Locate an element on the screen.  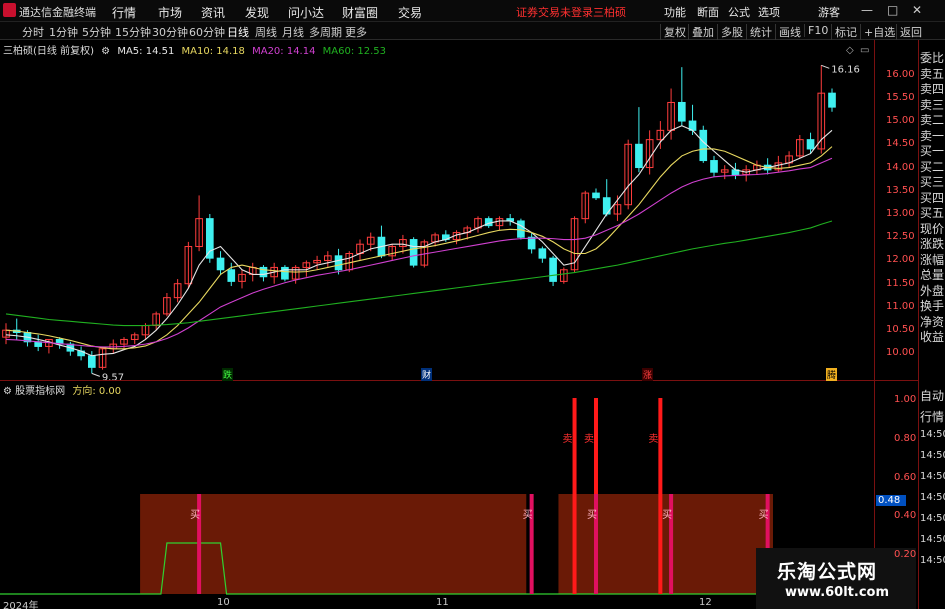
x-label-dec: 12 is located at coordinates (705, 602).